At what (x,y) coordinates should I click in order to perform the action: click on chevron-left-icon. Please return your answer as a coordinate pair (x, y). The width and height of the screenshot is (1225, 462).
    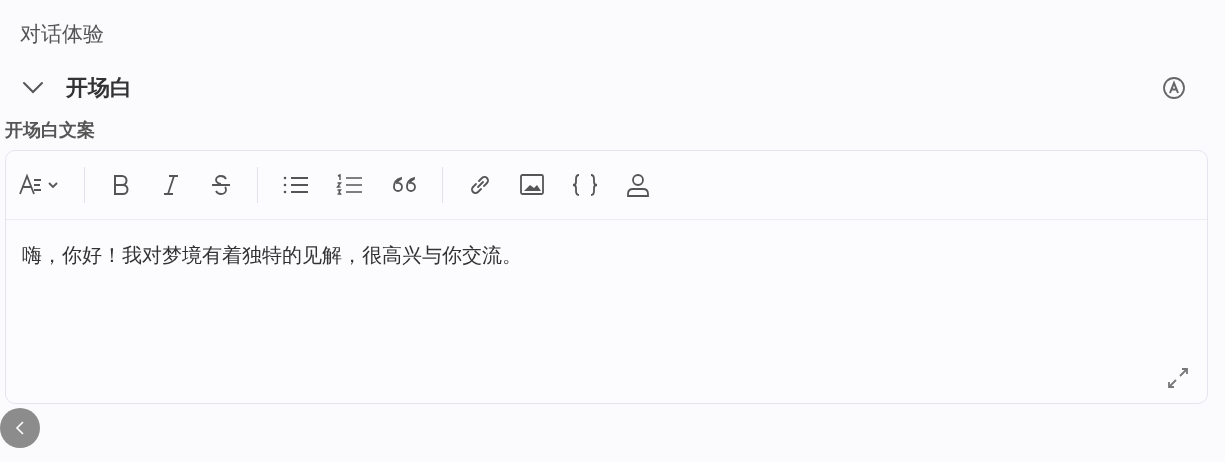
    Looking at the image, I should click on (20, 428).